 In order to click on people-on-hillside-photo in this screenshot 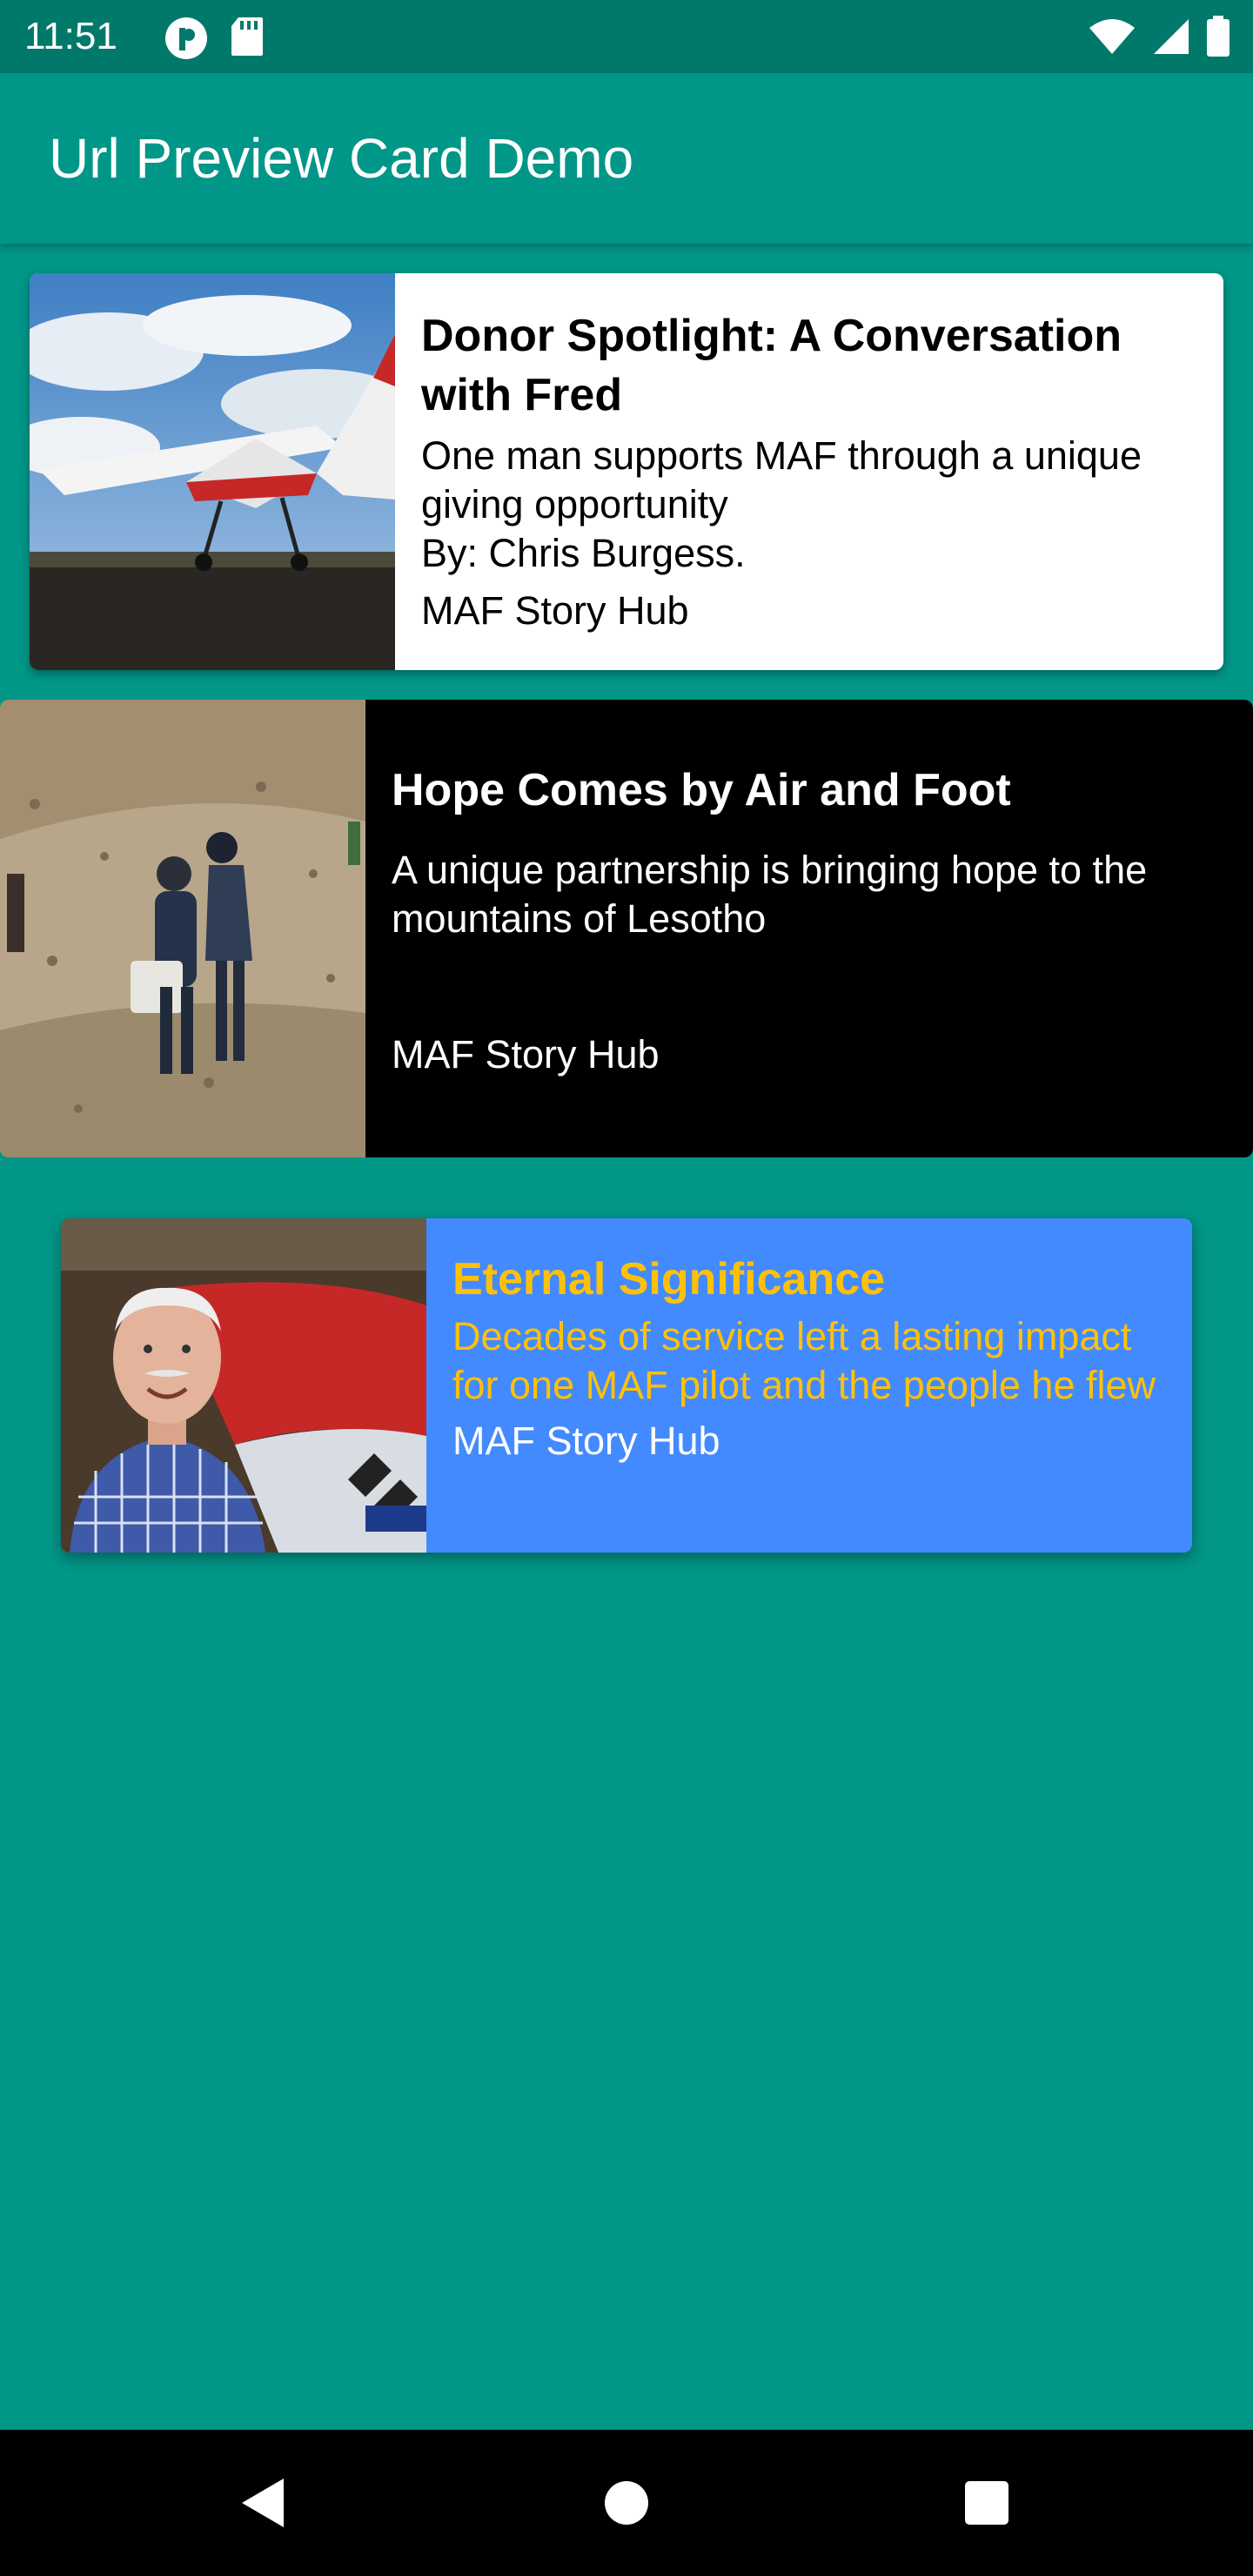, I will do `click(182, 928)`.